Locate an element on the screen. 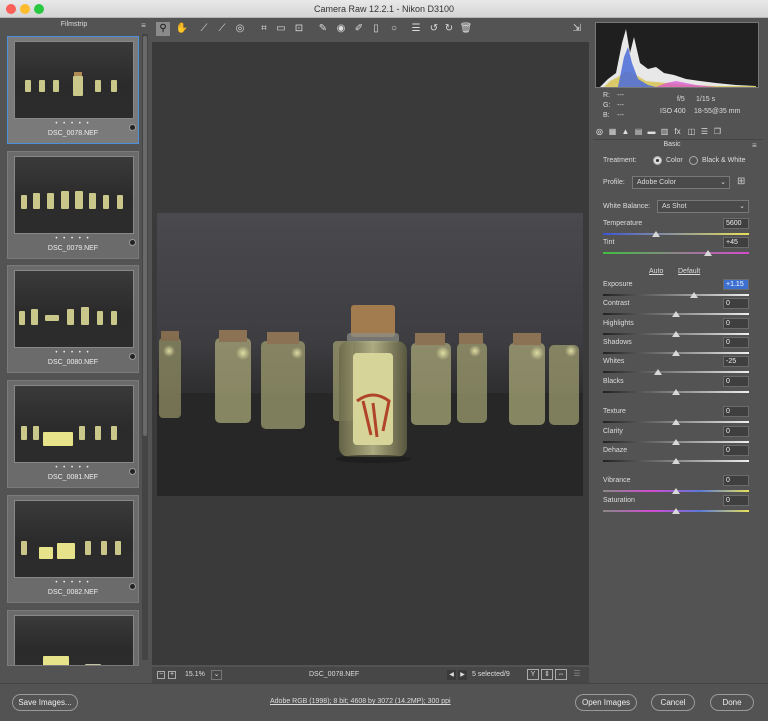  cancel-button: Cancel is located at coordinates (673, 702).